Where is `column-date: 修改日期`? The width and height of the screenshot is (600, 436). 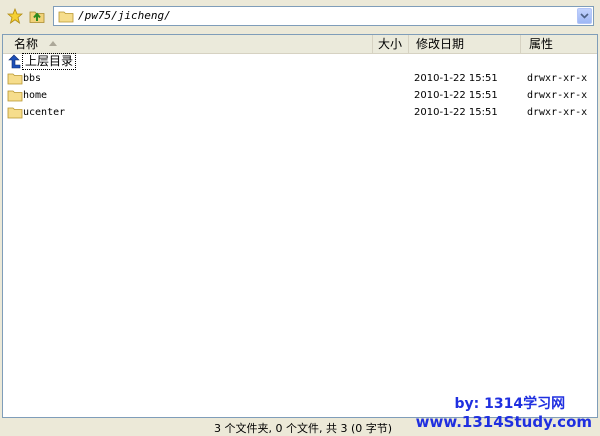 column-date: 修改日期 is located at coordinates (465, 44).